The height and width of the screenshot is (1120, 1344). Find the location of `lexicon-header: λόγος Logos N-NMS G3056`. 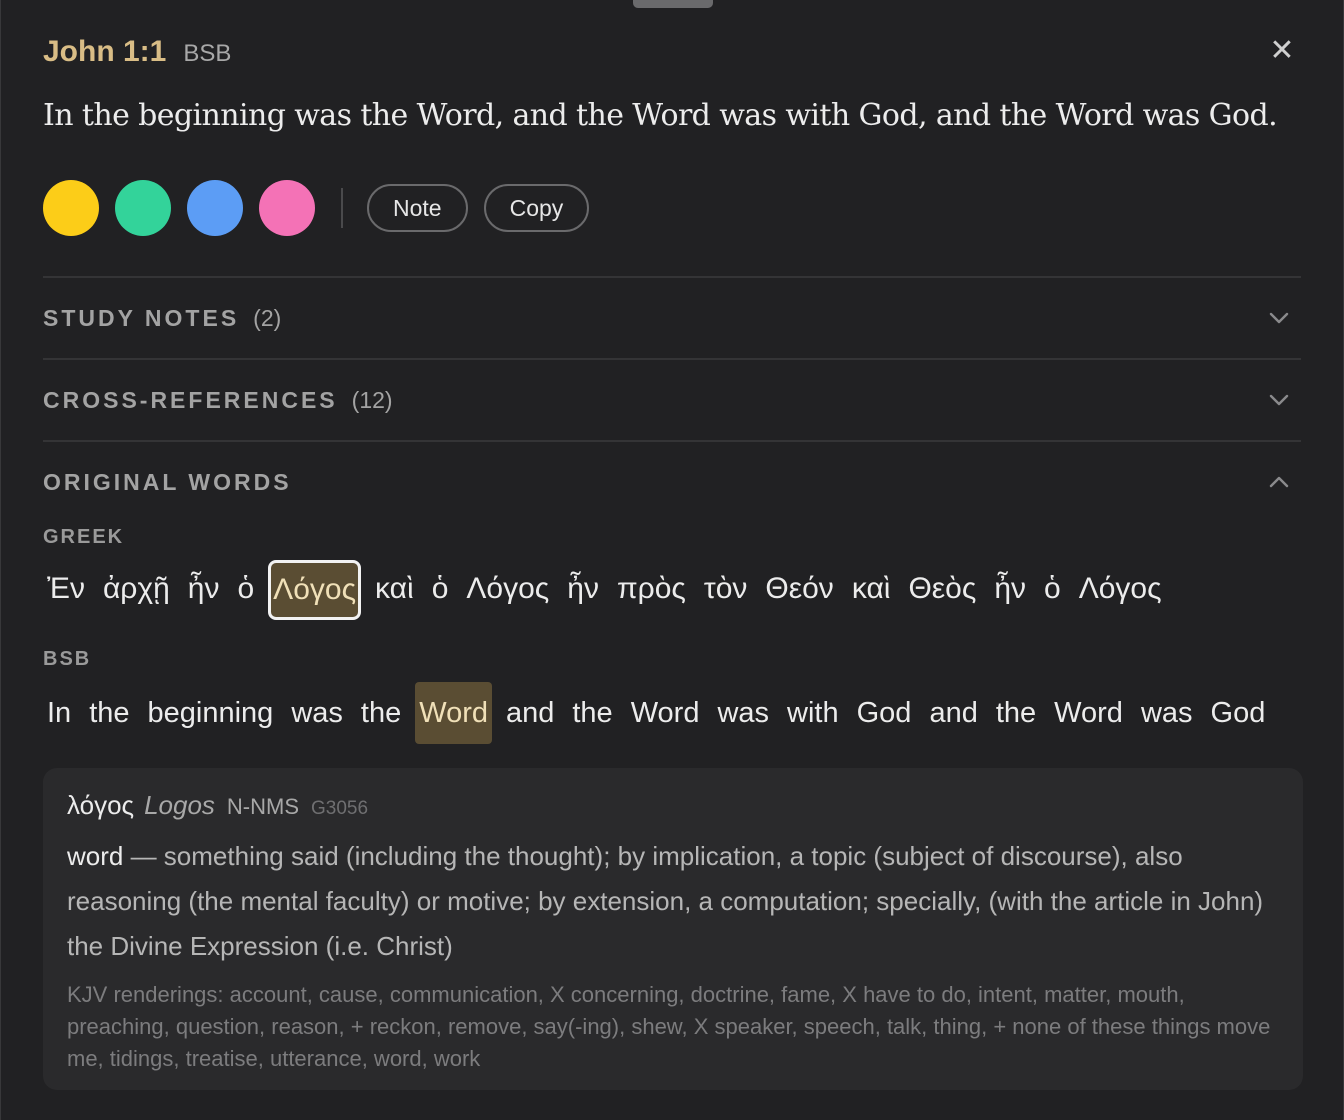

lexicon-header: λόγος Logos N-NMS G3056 is located at coordinates (673, 807).